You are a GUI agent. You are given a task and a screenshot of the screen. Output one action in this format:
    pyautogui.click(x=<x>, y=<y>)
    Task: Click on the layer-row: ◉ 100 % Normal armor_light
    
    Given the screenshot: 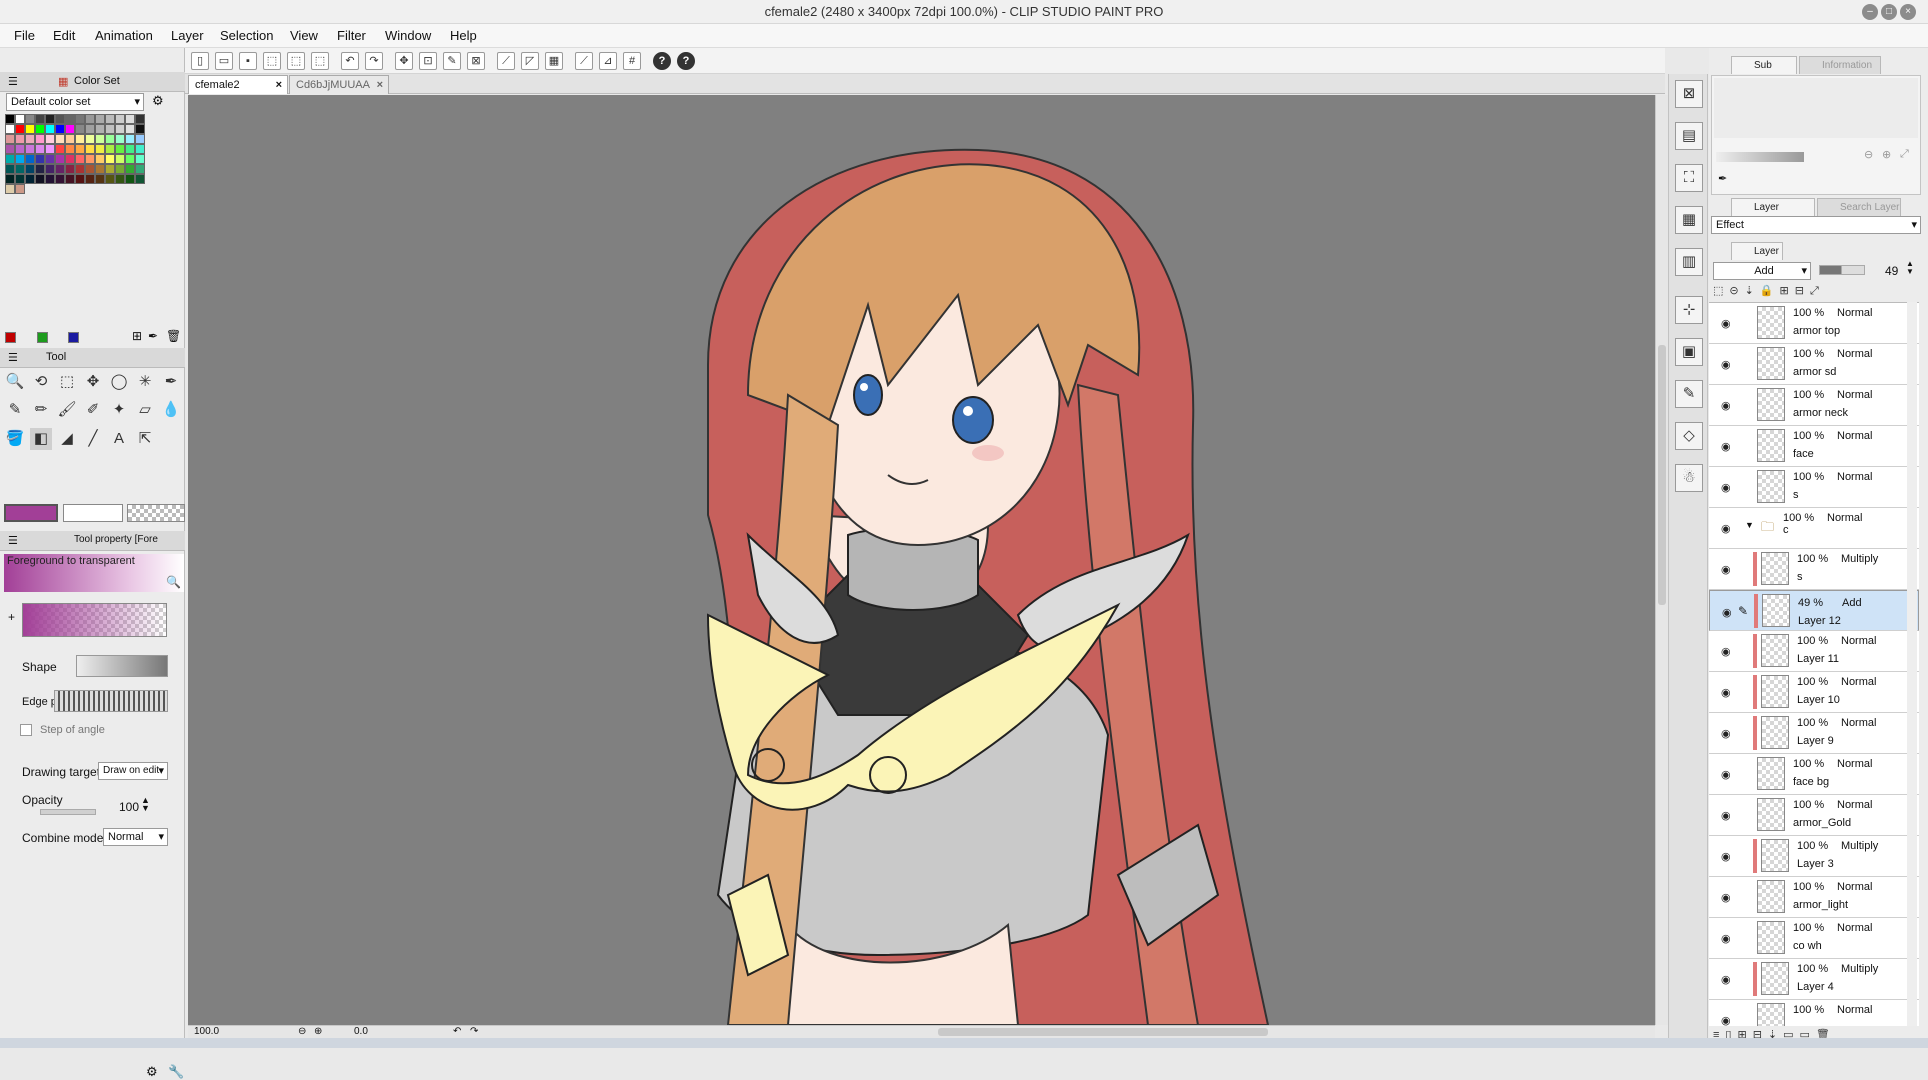 What is the action you would take?
    pyautogui.click(x=1814, y=897)
    